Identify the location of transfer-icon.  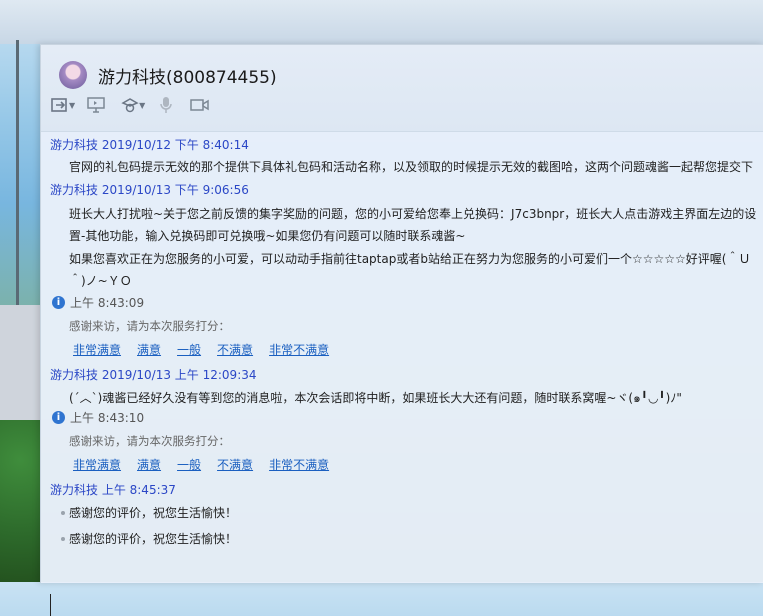
(60, 105).